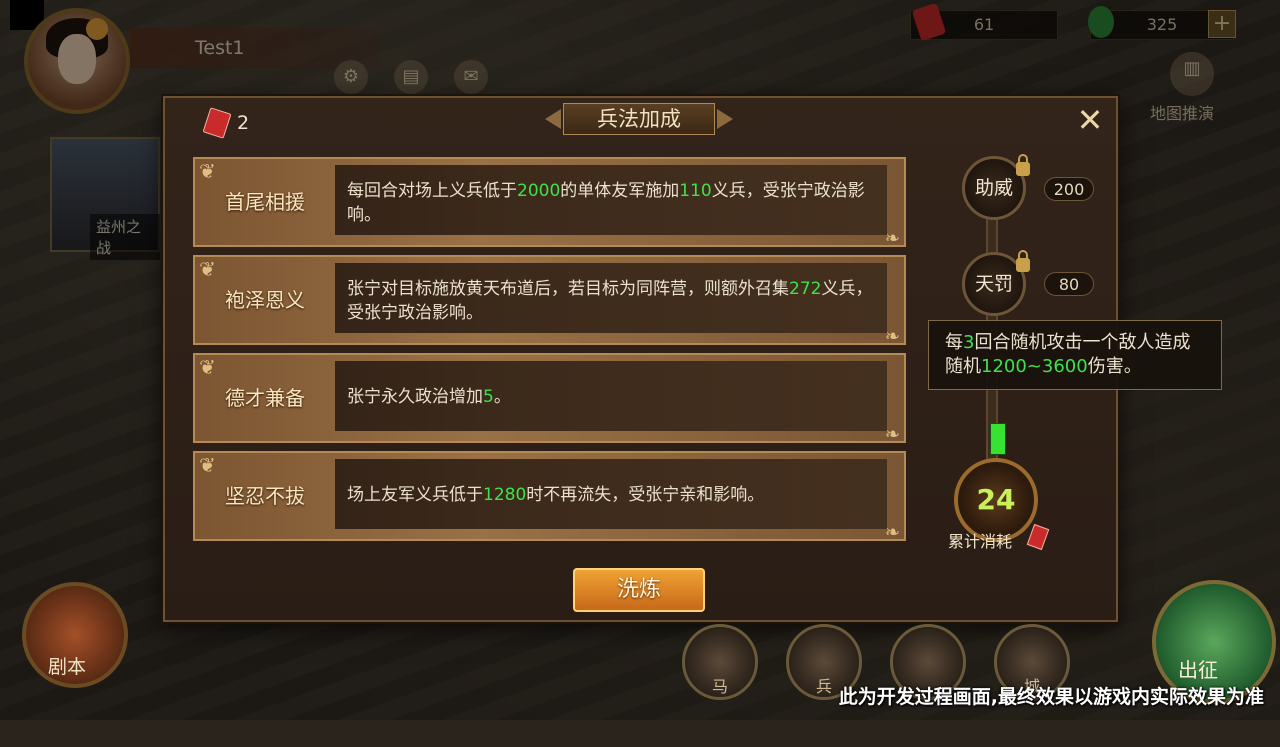 Image resolution: width=1280 pixels, height=747 pixels. I want to click on tactic-row: ❦ ❧ 坚忍不拔 场上友军义兵低于1280时不再流失，受张宁亲和影响。, so click(549, 497).